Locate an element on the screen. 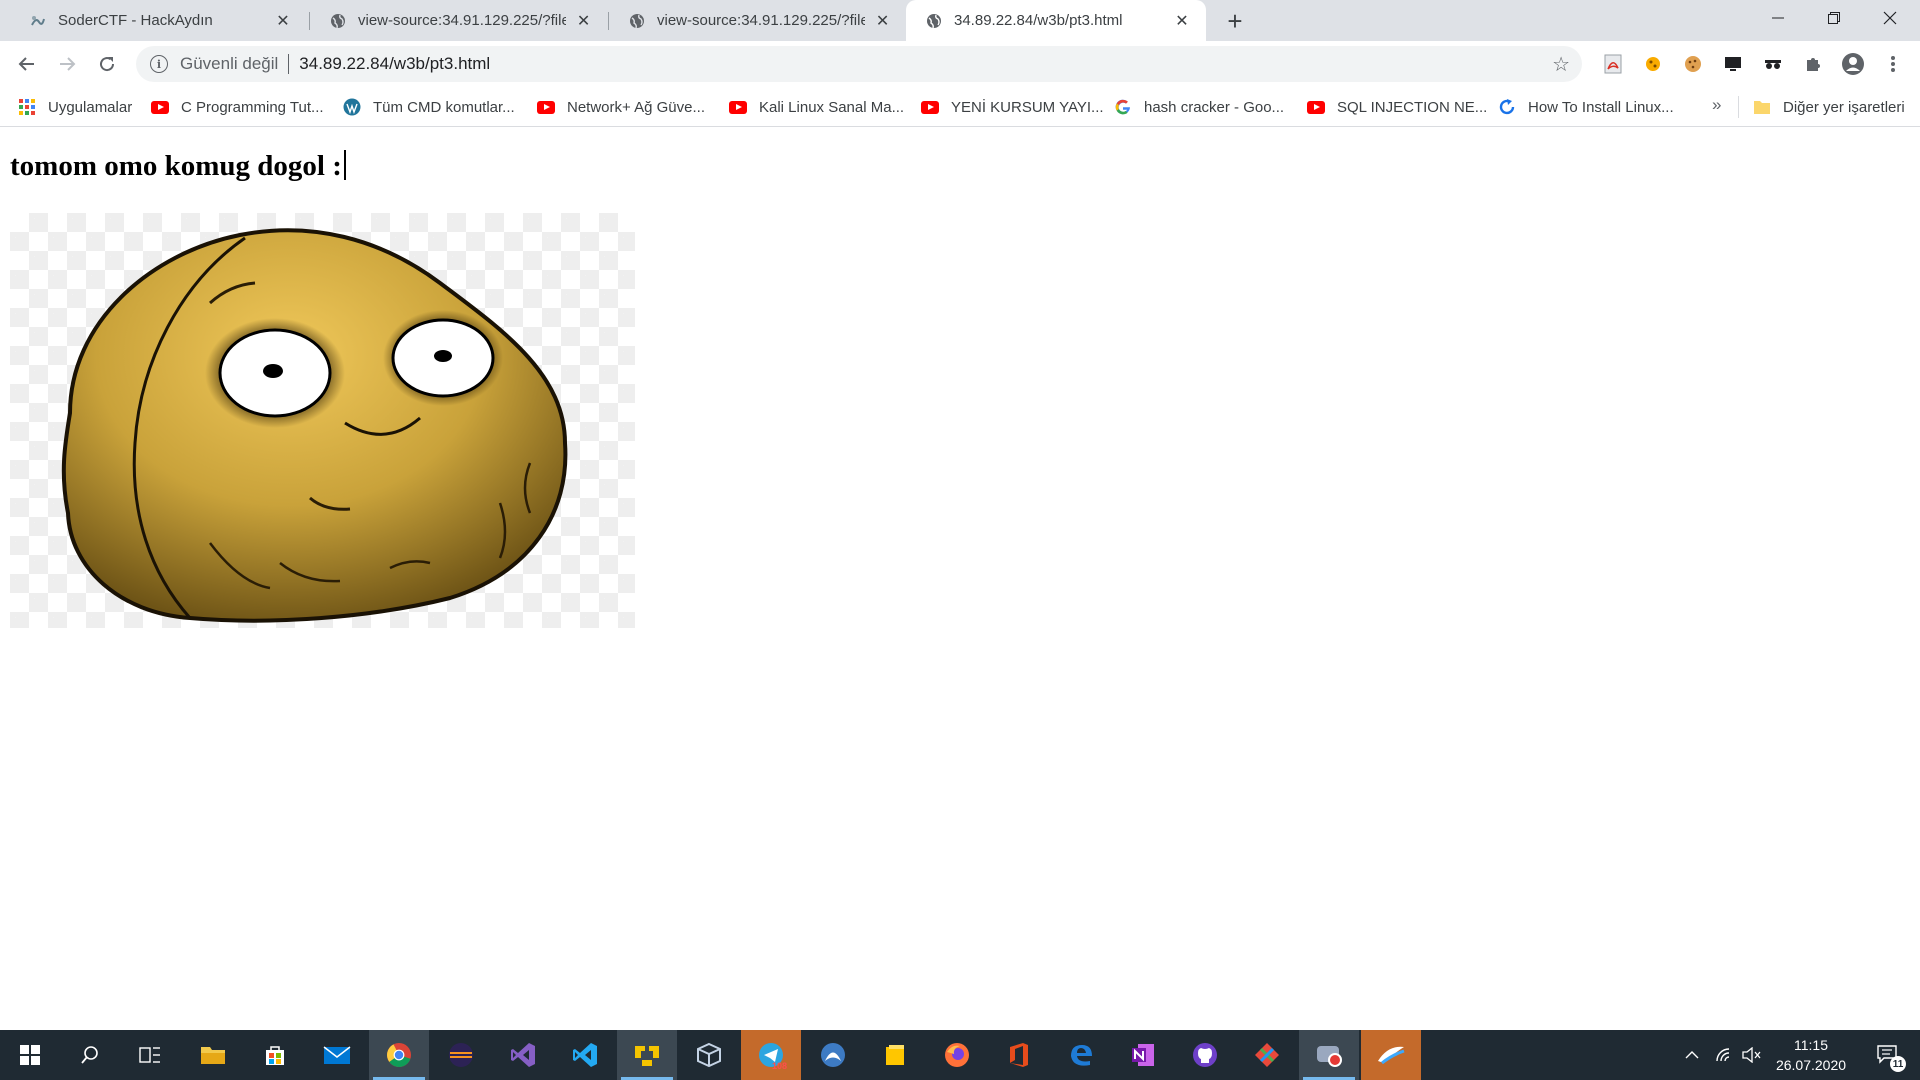 The image size is (1920, 1080). taskbar-file-explorer is located at coordinates (213, 1055).